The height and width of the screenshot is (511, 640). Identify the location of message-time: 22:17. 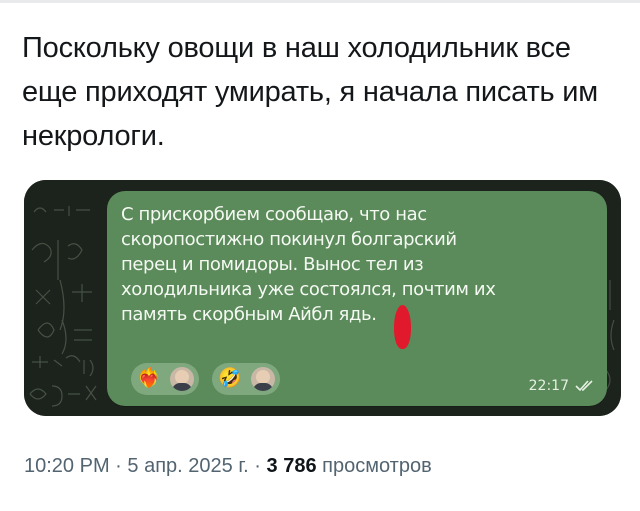
(548, 386).